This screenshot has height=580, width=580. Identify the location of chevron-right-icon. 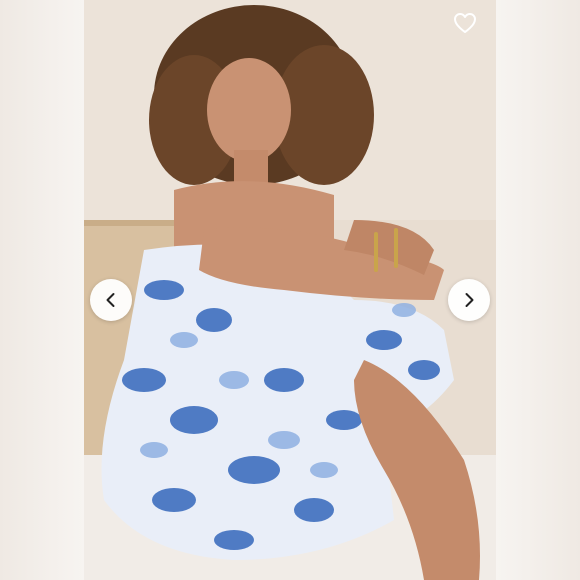
(469, 300).